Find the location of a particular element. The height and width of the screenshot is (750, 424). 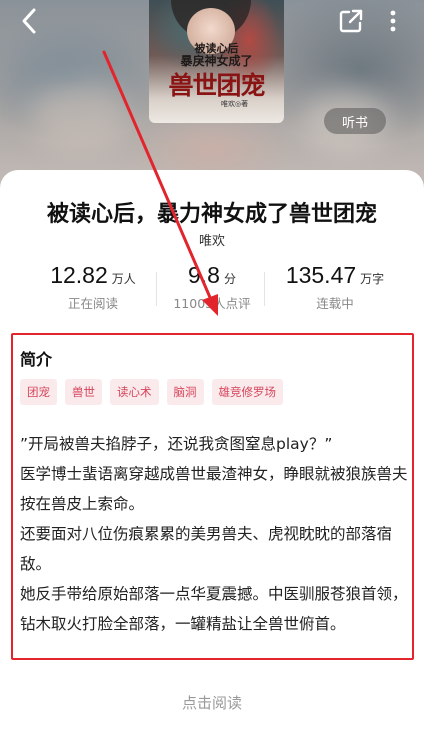

intro-paragraph: 医学博士蜚语离穿越成兽世最渣神女，睁眼就被狼族兽夫按在兽皮上索命。 is located at coordinates (214, 489).